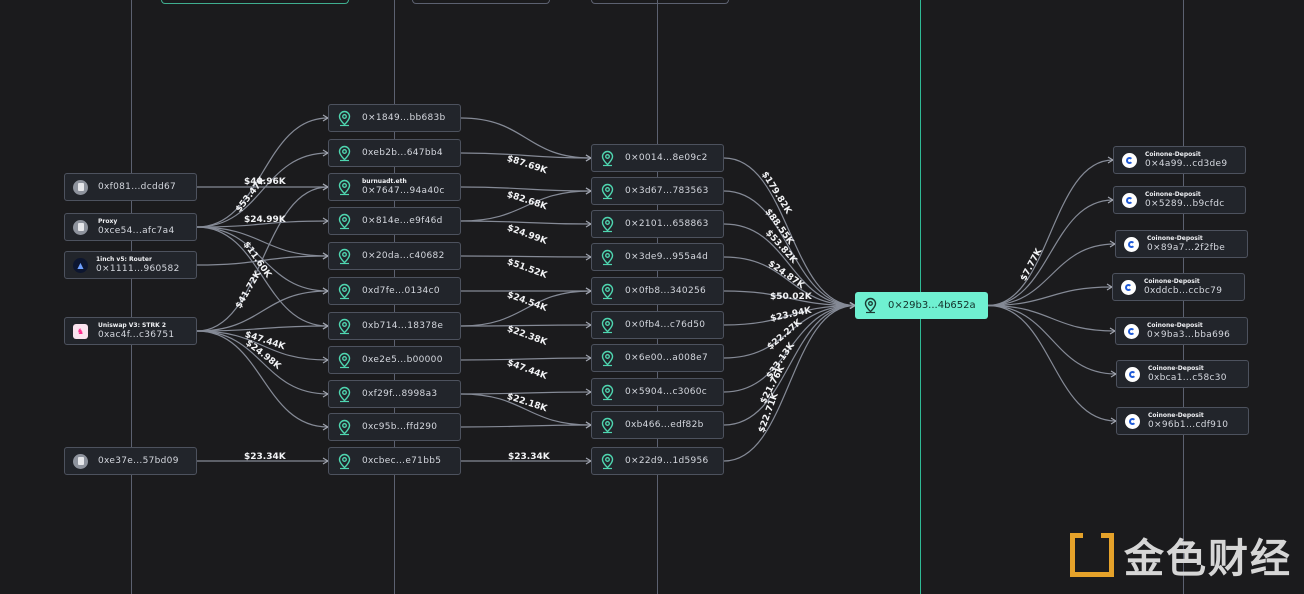 The image size is (1304, 594). I want to click on hop1-node: 0xe2e5...b00000, so click(394, 360).